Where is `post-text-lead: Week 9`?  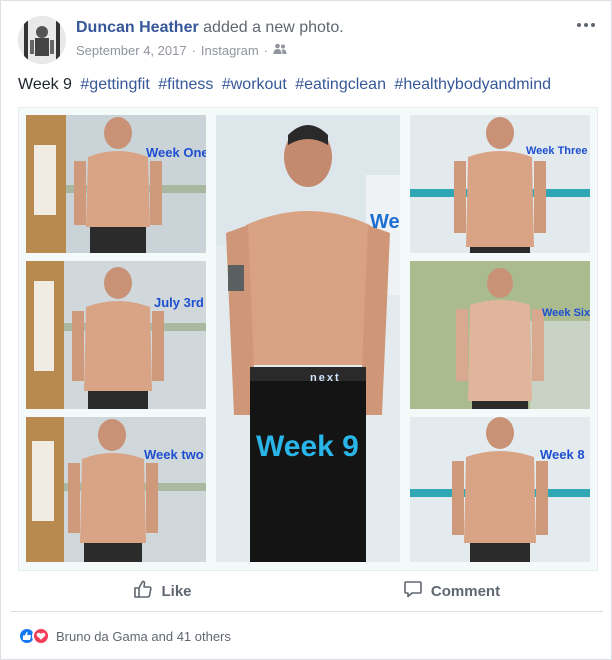 post-text-lead: Week 9 is located at coordinates (45, 84).